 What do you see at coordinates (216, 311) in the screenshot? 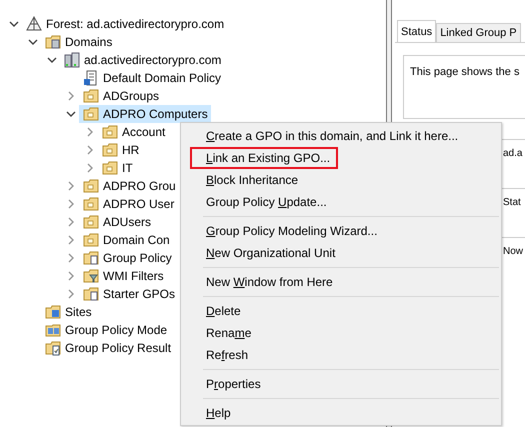
I see `menu-item: Delete` at bounding box center [216, 311].